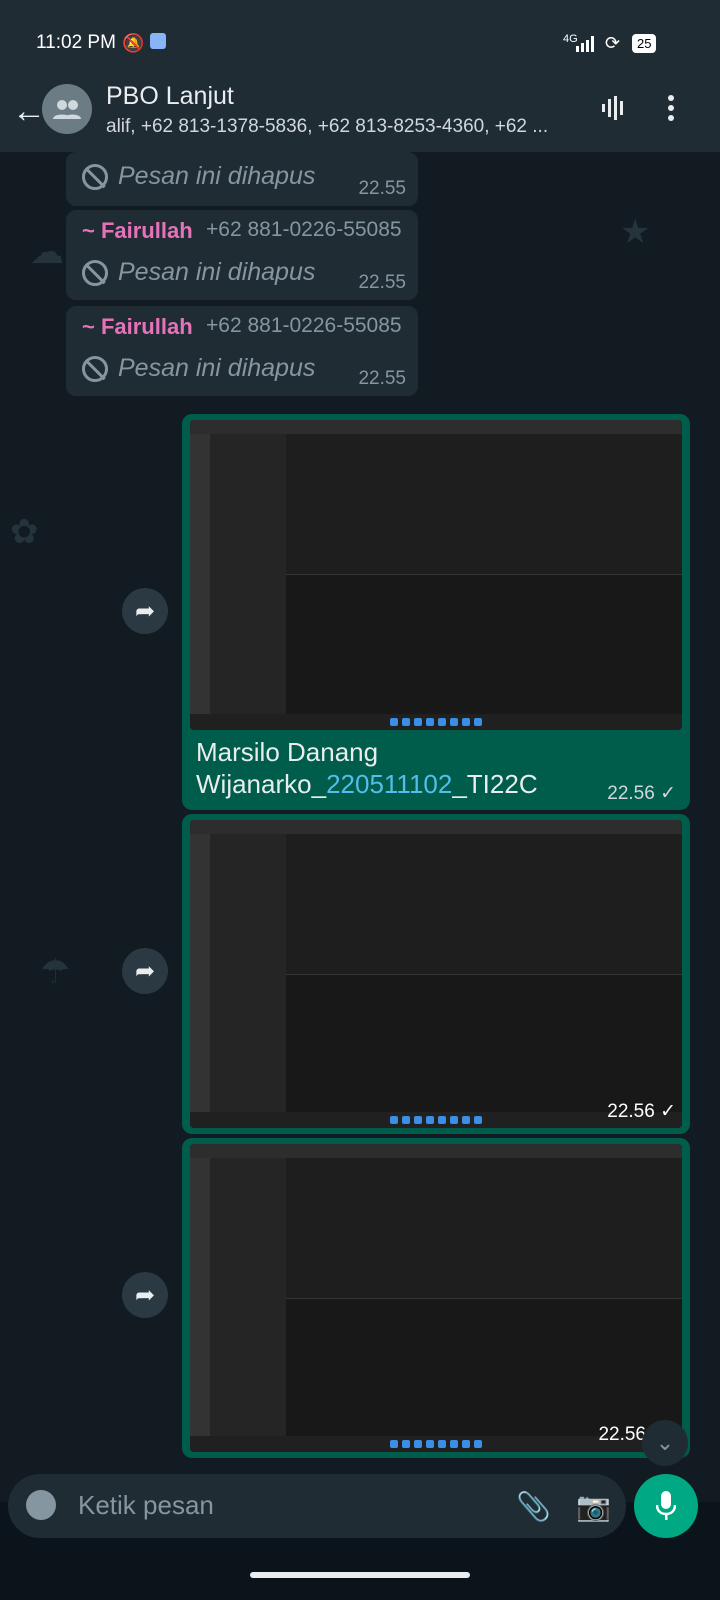  I want to click on chevron-down-icon: ⌄, so click(665, 1442).